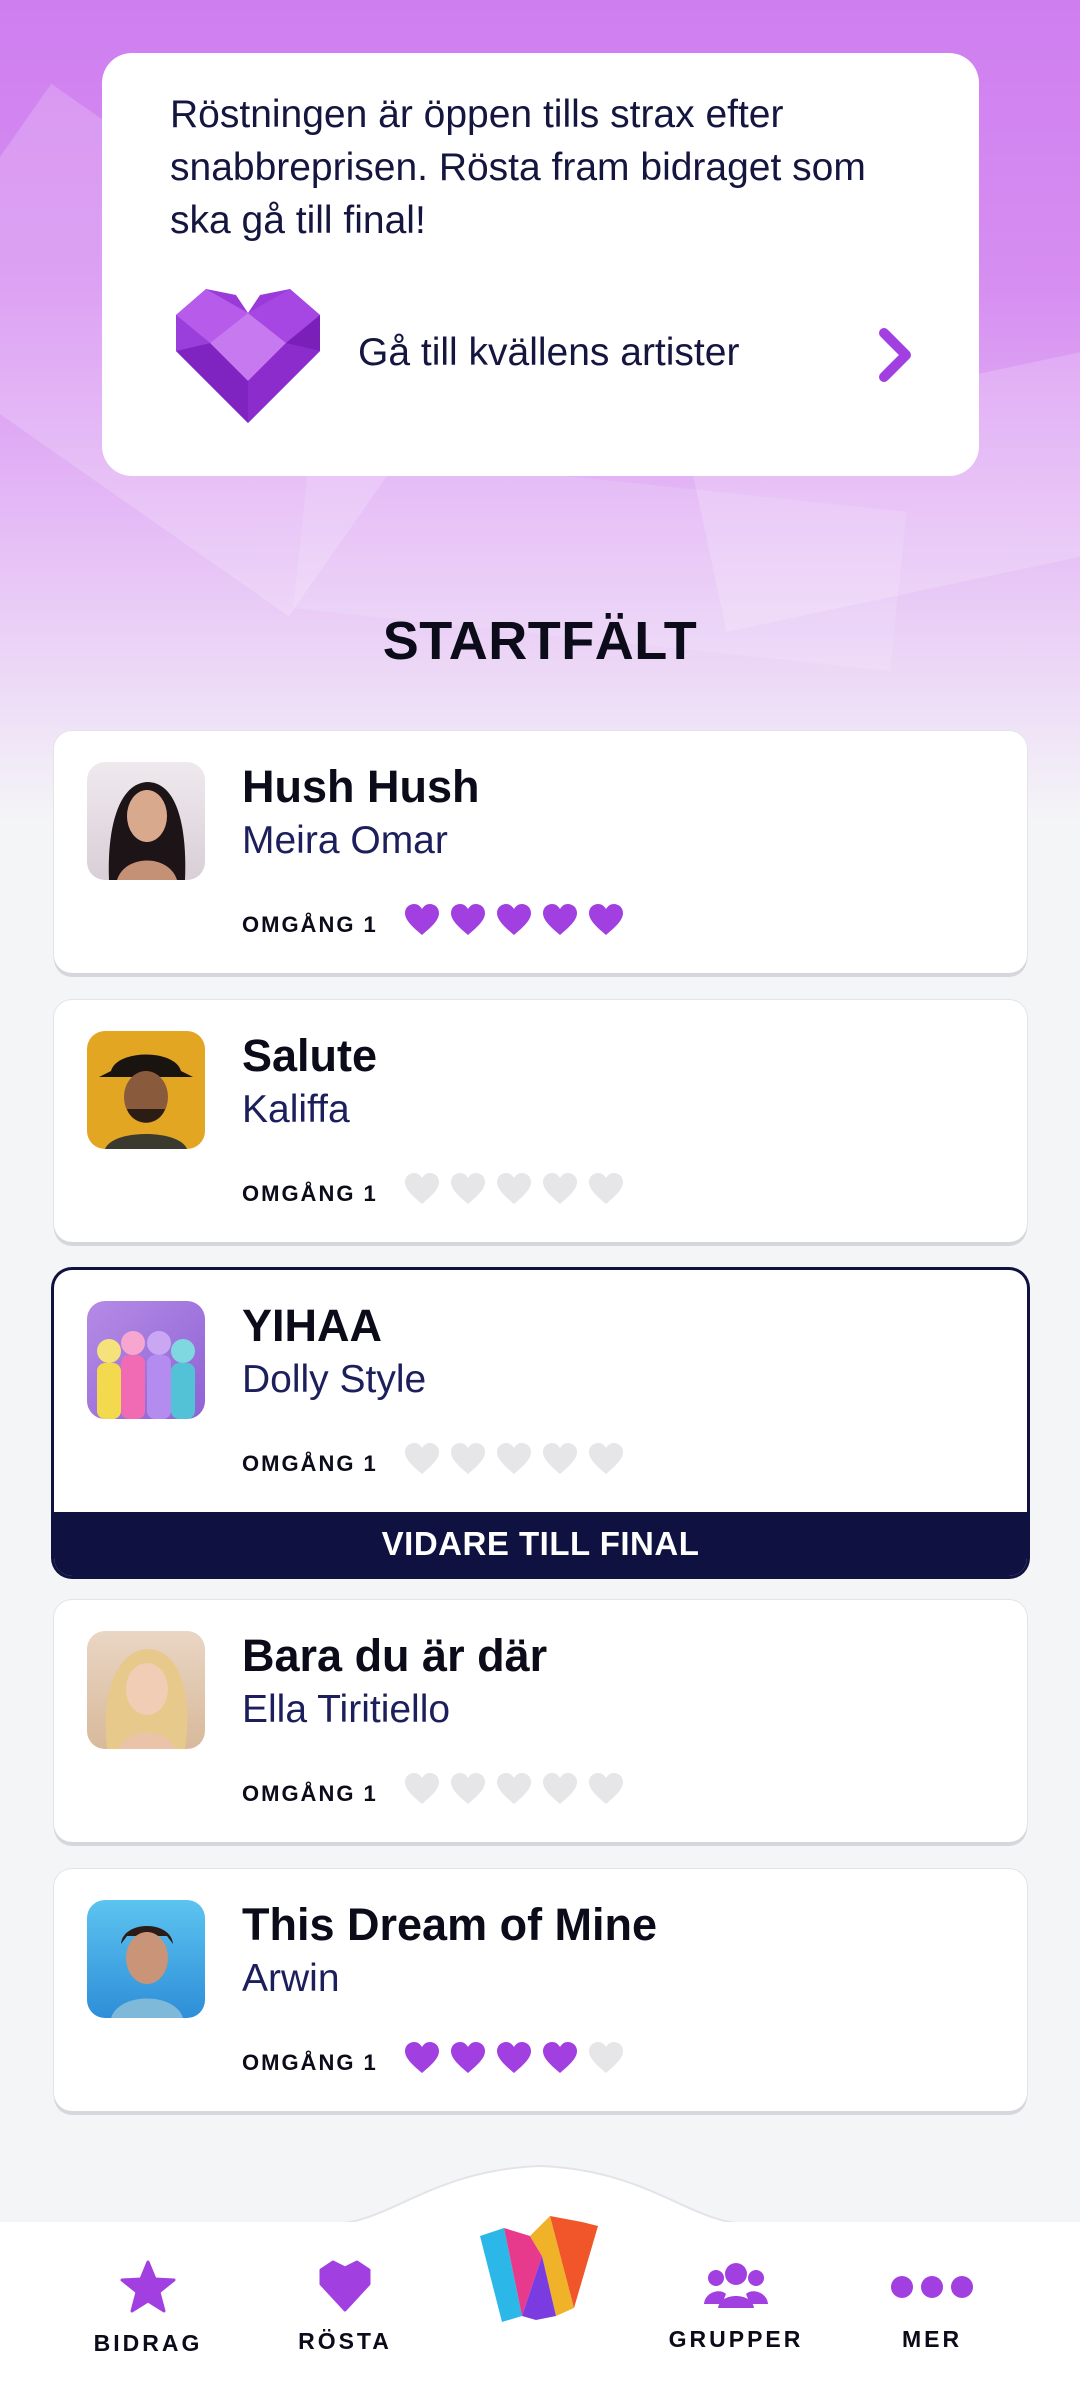 This screenshot has height=2400, width=1080. Describe the element at coordinates (291, 1978) in the screenshot. I see `artist-name: Arwin` at that location.